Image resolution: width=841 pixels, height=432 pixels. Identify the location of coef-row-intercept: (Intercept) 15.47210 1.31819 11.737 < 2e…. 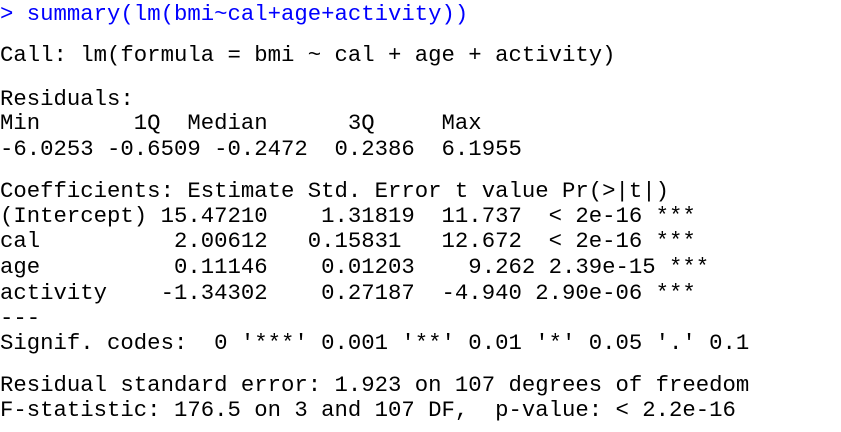
(348, 216).